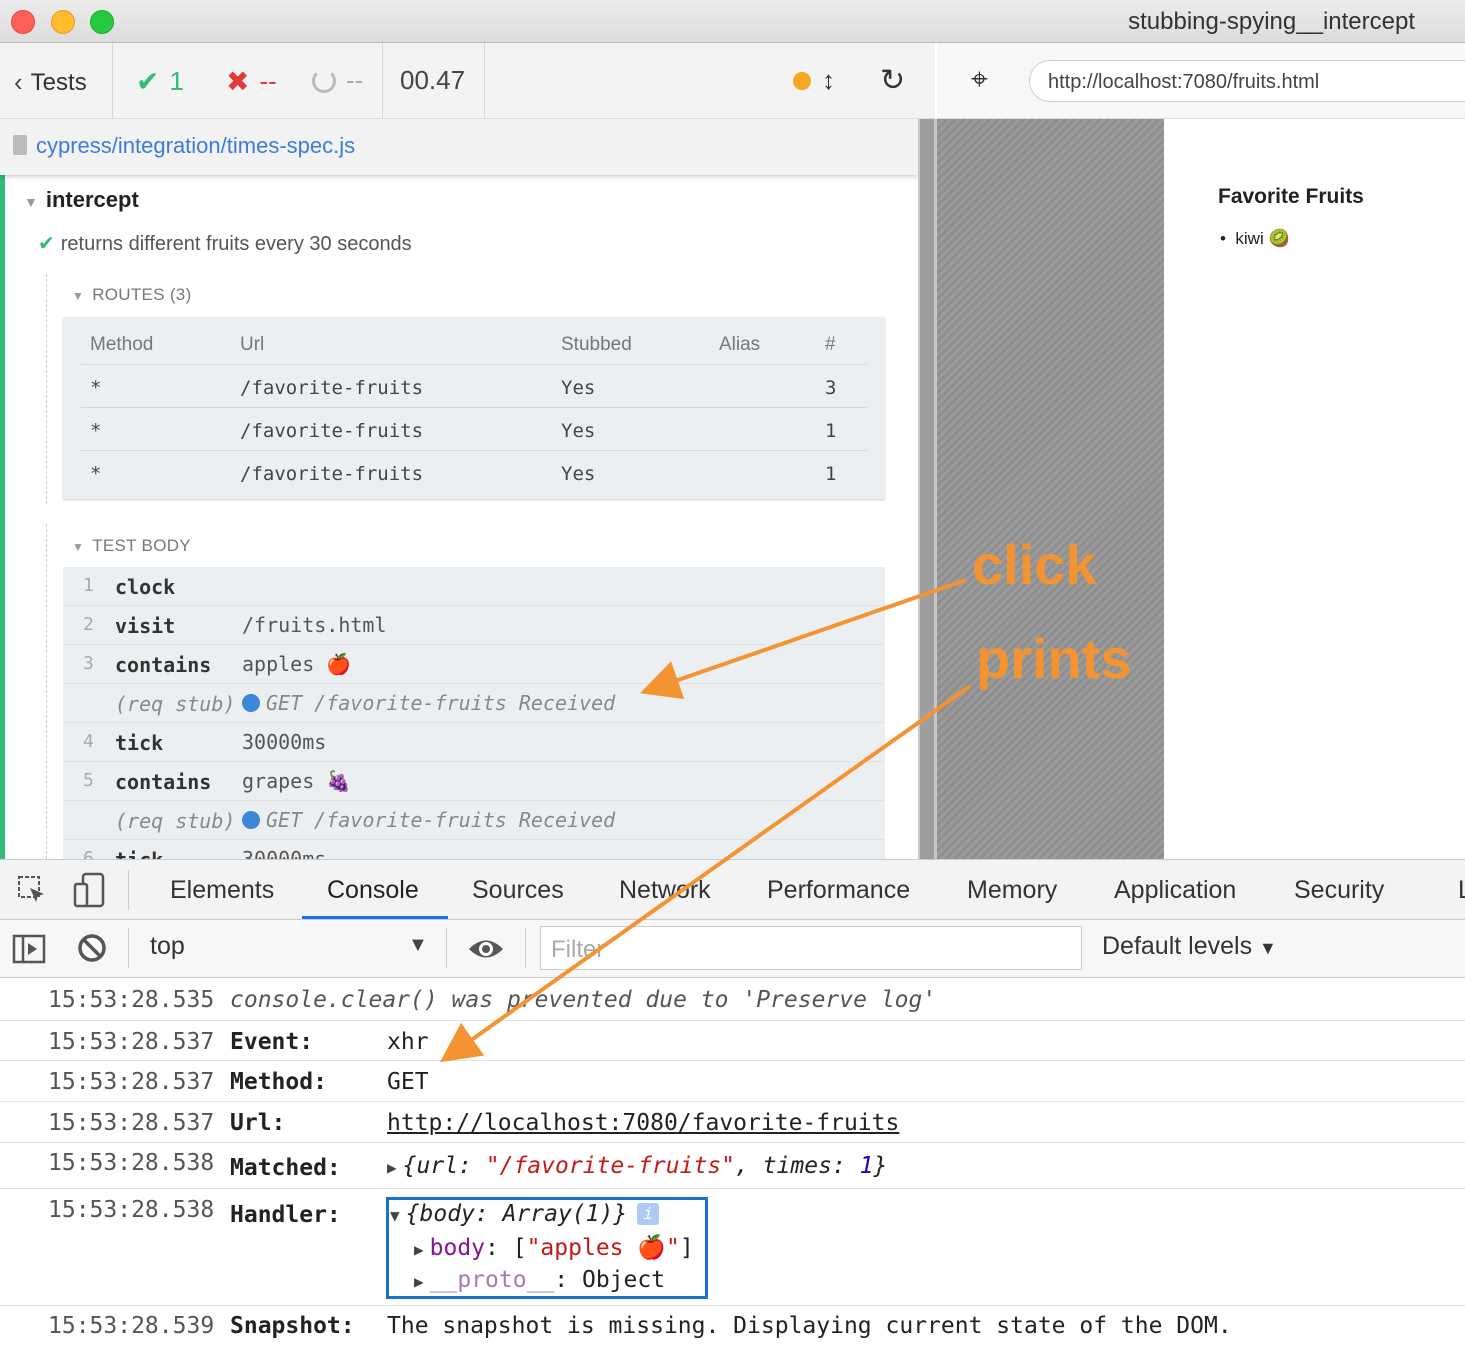 Image resolution: width=1465 pixels, height=1350 pixels. Describe the element at coordinates (732, 1081) in the screenshot. I see `console-line: 15:53:28.537 Method: GET` at that location.